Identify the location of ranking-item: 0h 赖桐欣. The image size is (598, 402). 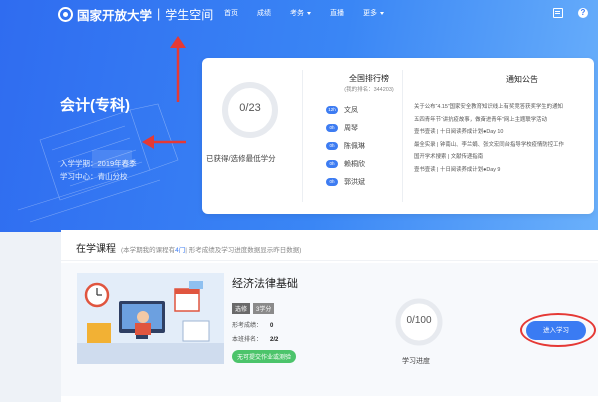
(345, 163).